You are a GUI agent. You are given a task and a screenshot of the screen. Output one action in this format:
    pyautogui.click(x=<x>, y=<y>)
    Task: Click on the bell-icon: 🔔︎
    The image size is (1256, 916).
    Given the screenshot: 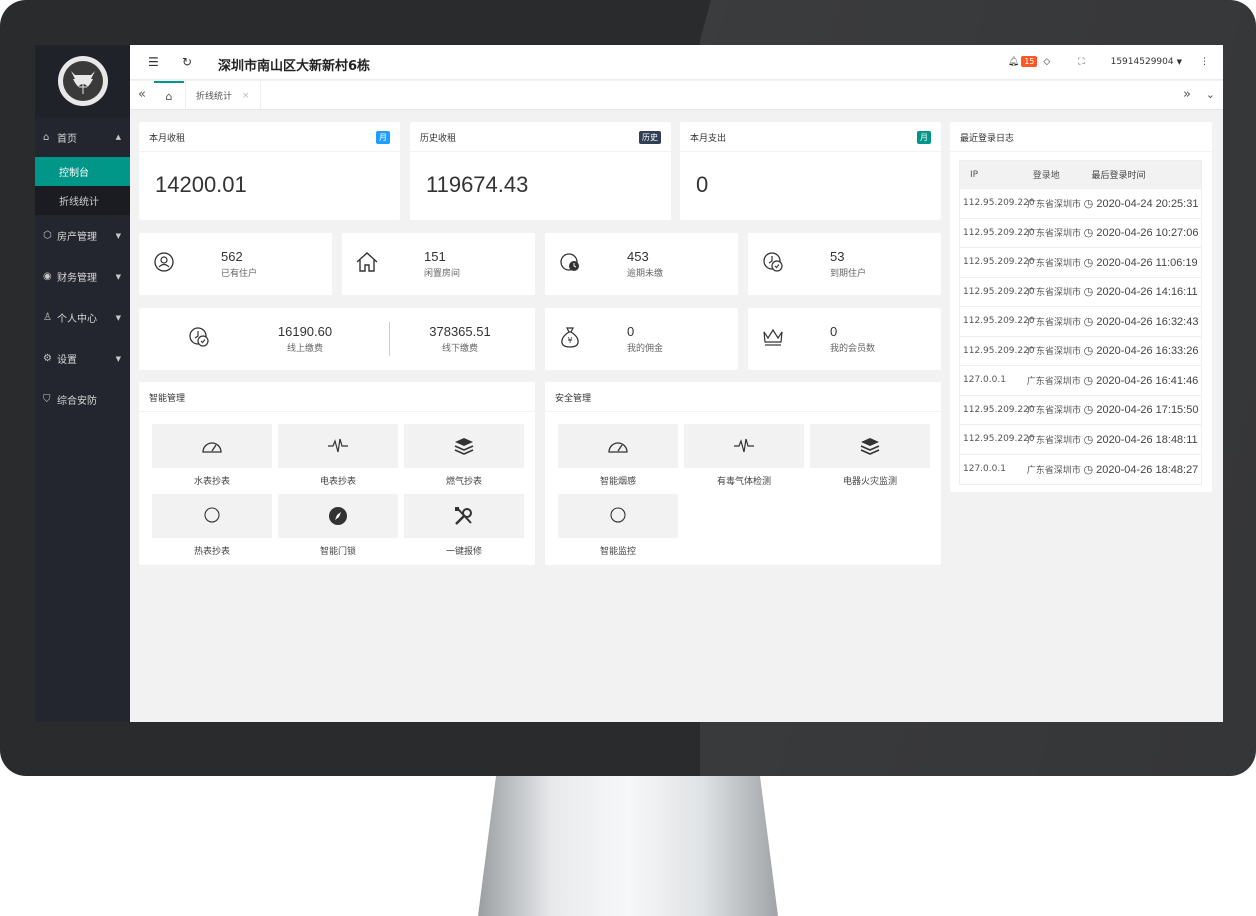 What is the action you would take?
    pyautogui.click(x=1013, y=62)
    